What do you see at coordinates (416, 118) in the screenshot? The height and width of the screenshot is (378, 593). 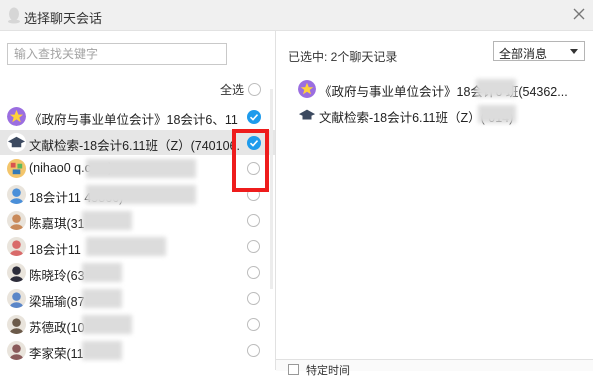 I see `selected-item-name: 文献检索-18会计6.11班（Z）( 014)` at bounding box center [416, 118].